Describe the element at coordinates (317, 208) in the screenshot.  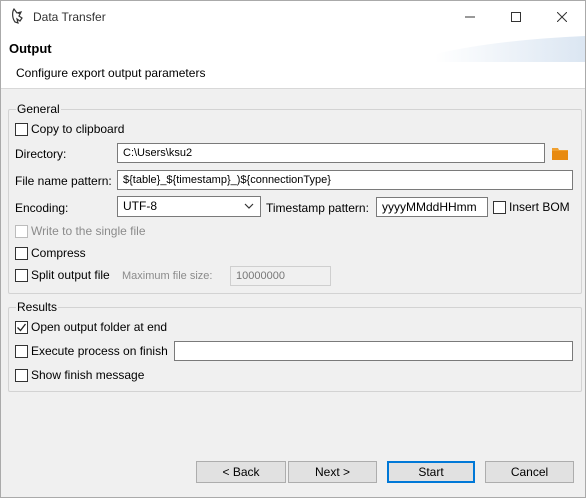
I see `timestamp-pattern-label: Timestamp pattern:` at that location.